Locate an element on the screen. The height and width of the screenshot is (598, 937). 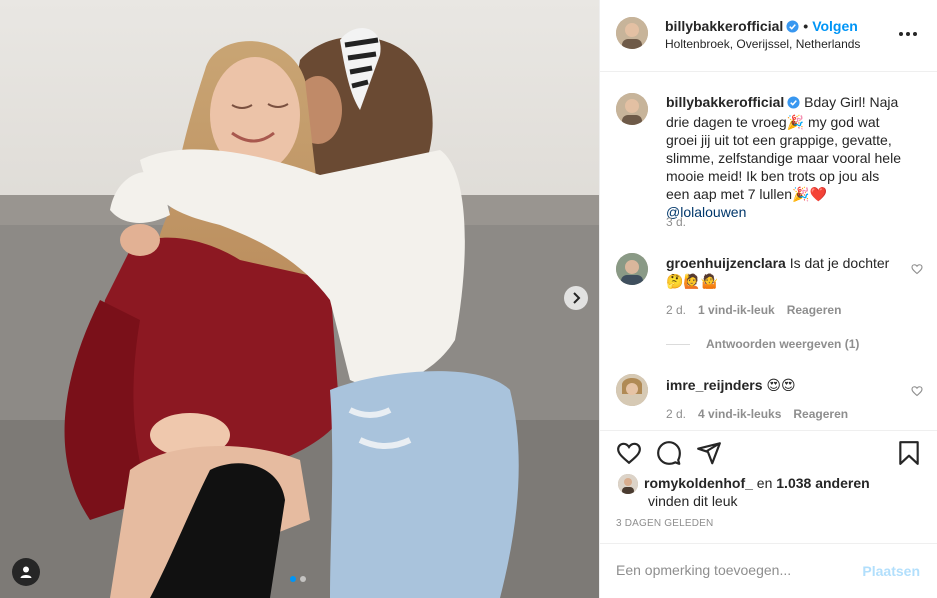
author-username: billybakkerofficial is located at coordinates (724, 26).